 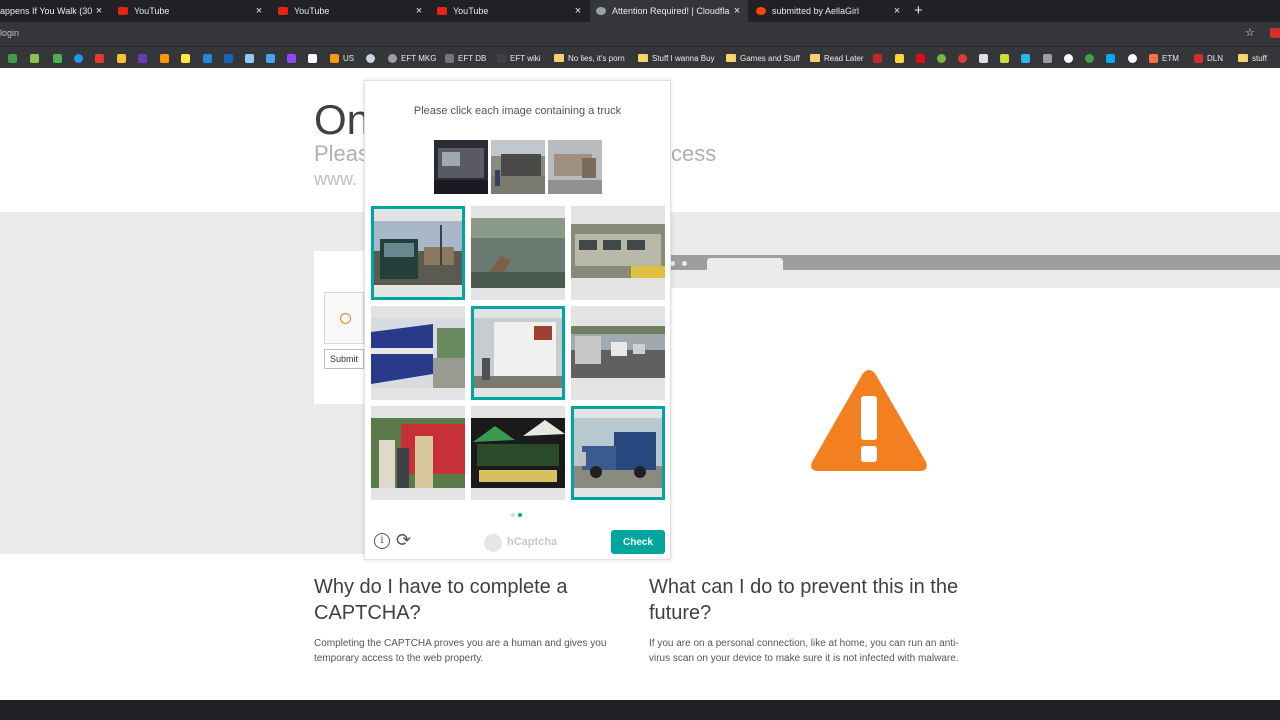 What do you see at coordinates (844, 58) in the screenshot?
I see `bookmark-label: Read Later` at bounding box center [844, 58].